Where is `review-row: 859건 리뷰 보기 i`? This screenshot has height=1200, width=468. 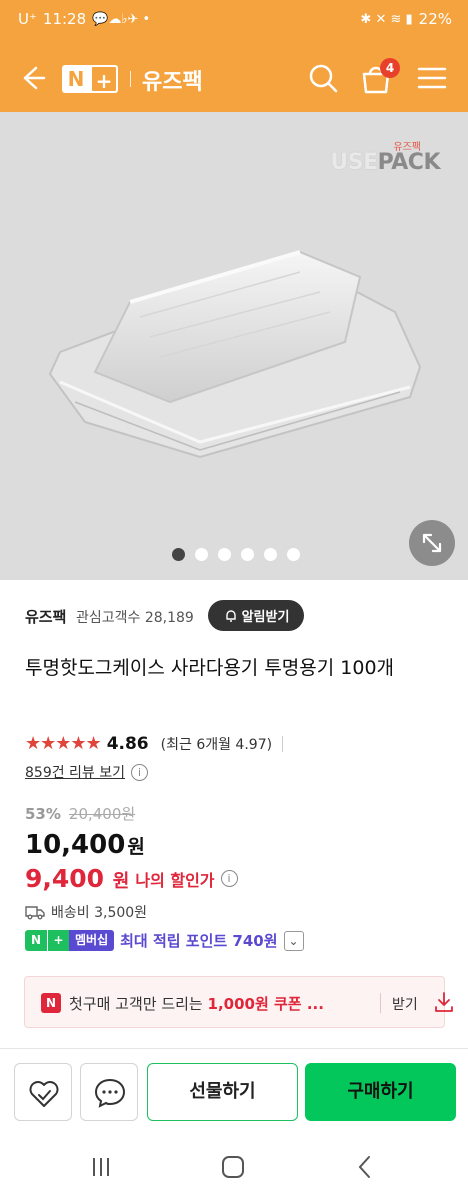
review-row: 859건 리뷰 보기 i is located at coordinates (87, 772).